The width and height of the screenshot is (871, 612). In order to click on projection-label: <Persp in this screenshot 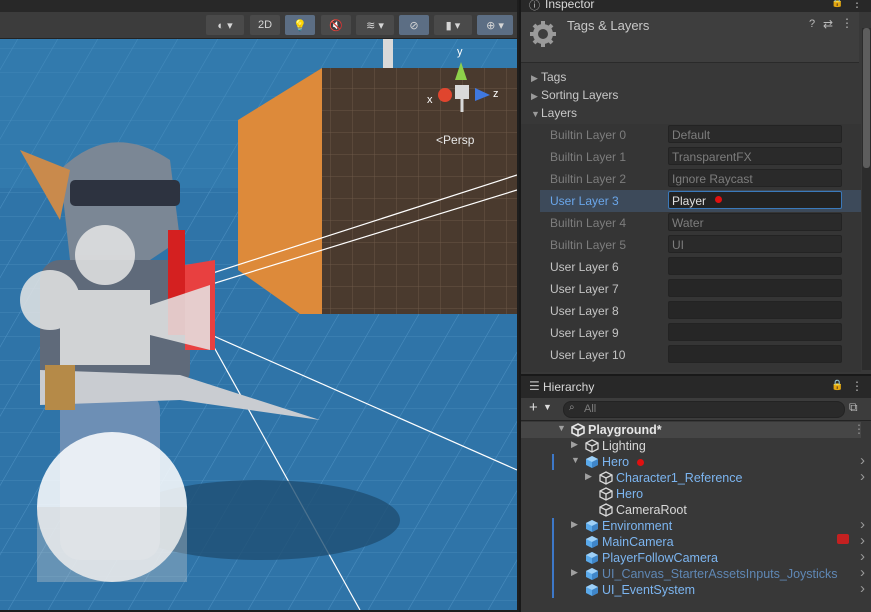, I will do `click(455, 140)`.